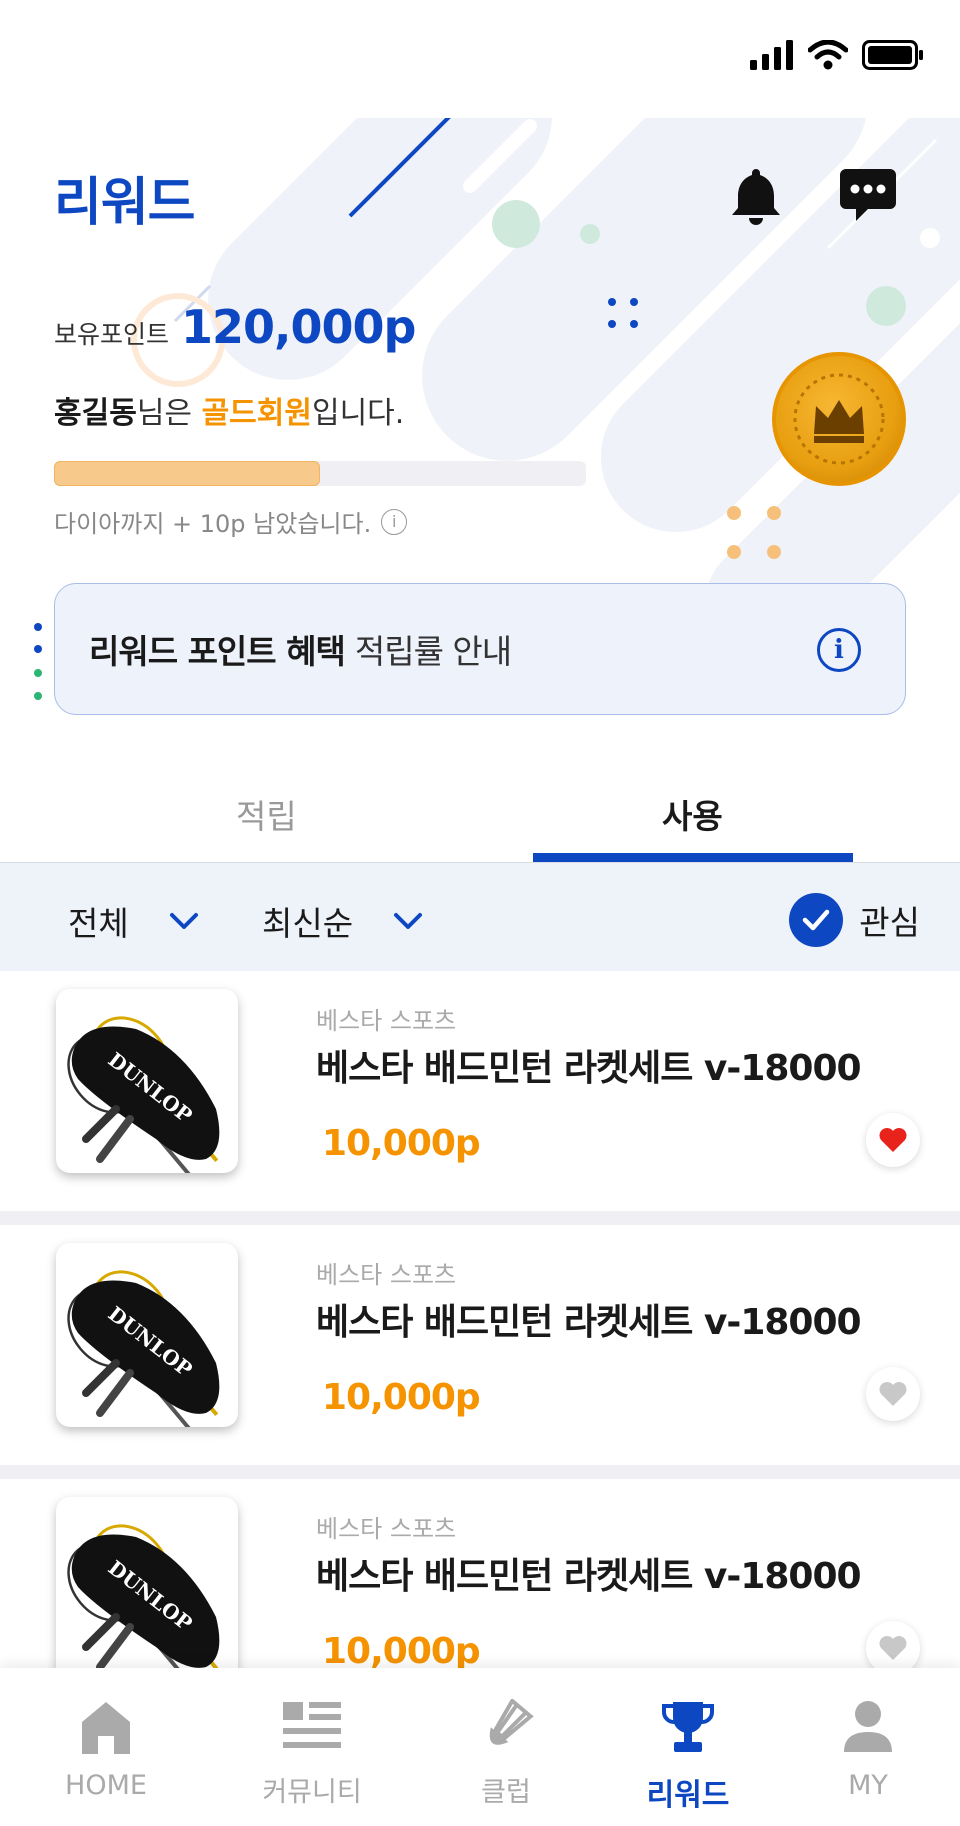  What do you see at coordinates (106, 1728) in the screenshot?
I see `home-icon` at bounding box center [106, 1728].